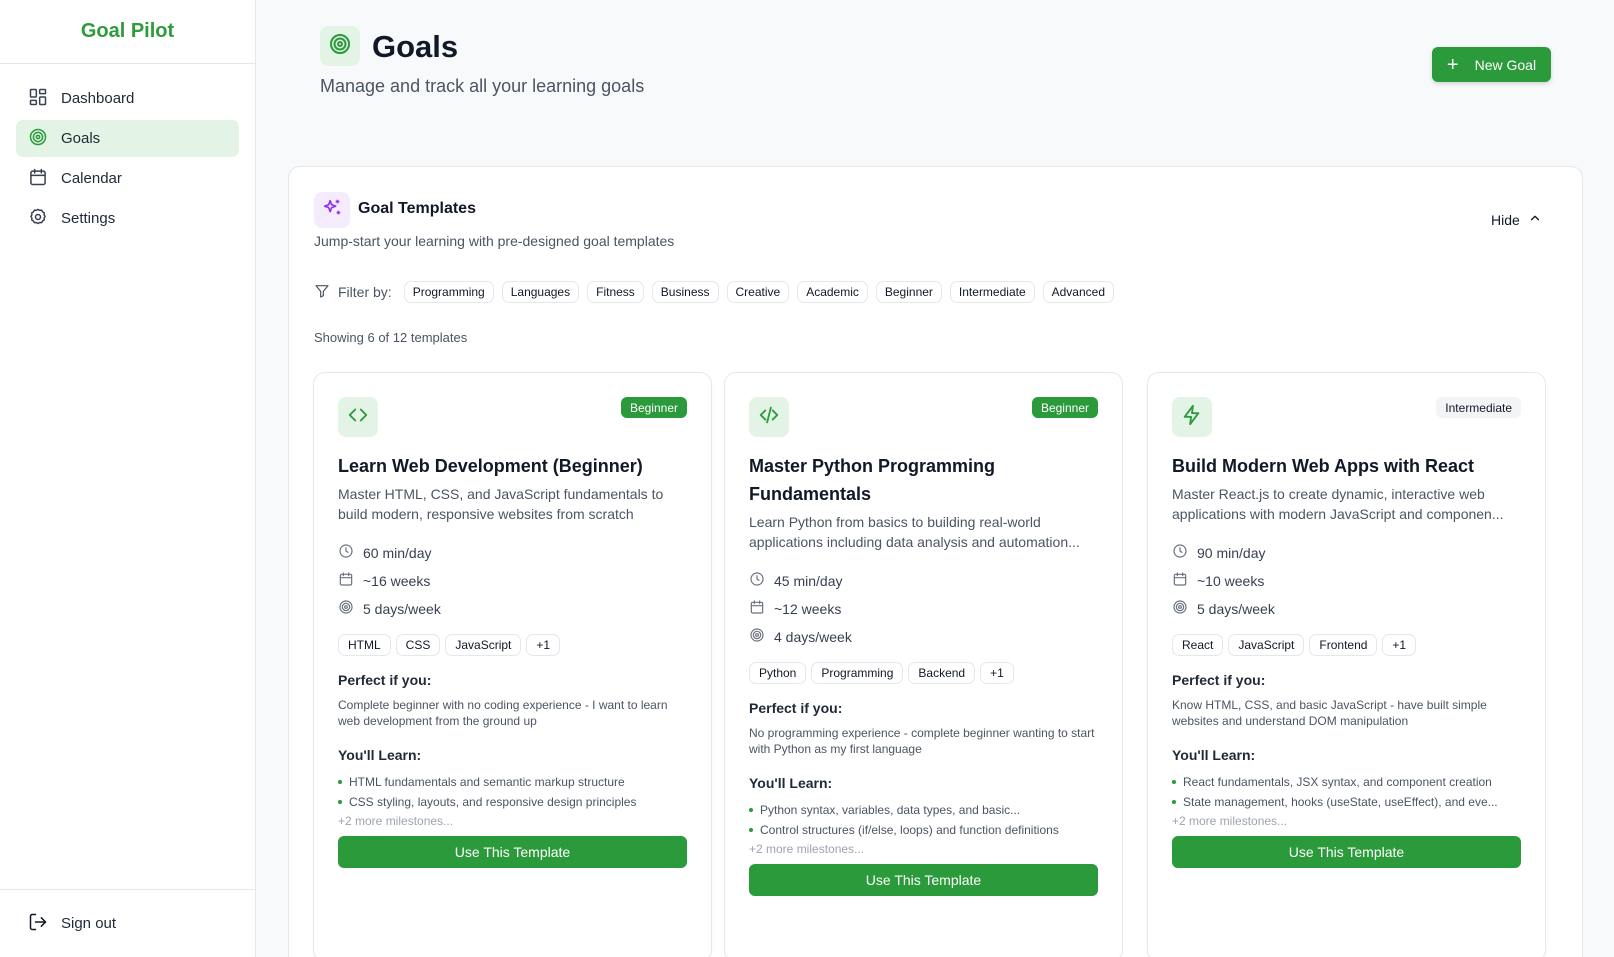 The width and height of the screenshot is (1614, 957). I want to click on sidebar-item-calendar: Calendar, so click(127, 178).